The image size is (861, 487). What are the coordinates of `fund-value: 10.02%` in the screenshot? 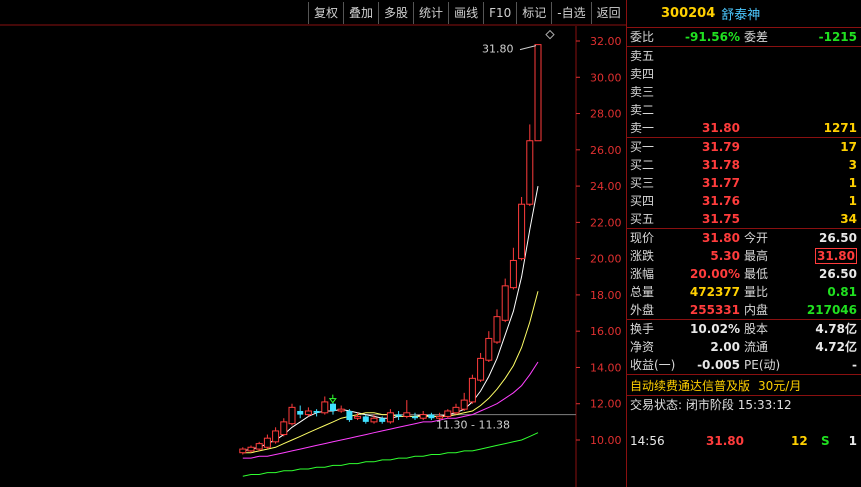 It's located at (715, 329).